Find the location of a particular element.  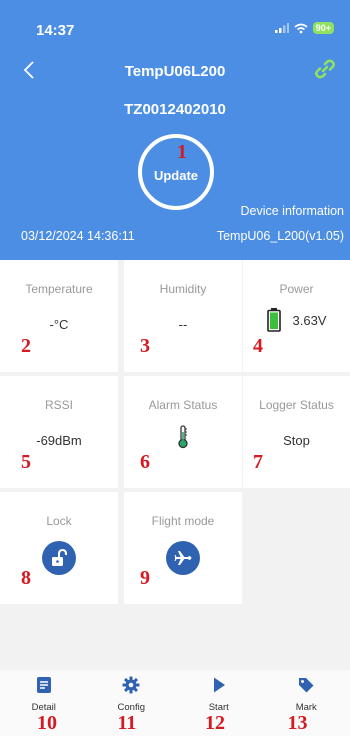

battery-icon is located at coordinates (273, 320).